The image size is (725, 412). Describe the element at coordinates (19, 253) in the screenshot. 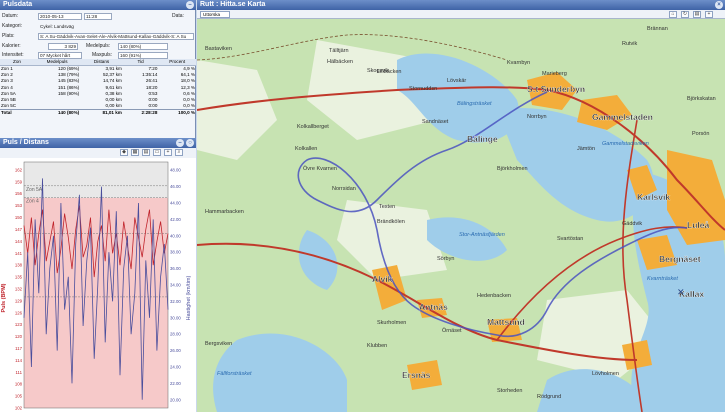

I see `y-tick-label: 141` at that location.